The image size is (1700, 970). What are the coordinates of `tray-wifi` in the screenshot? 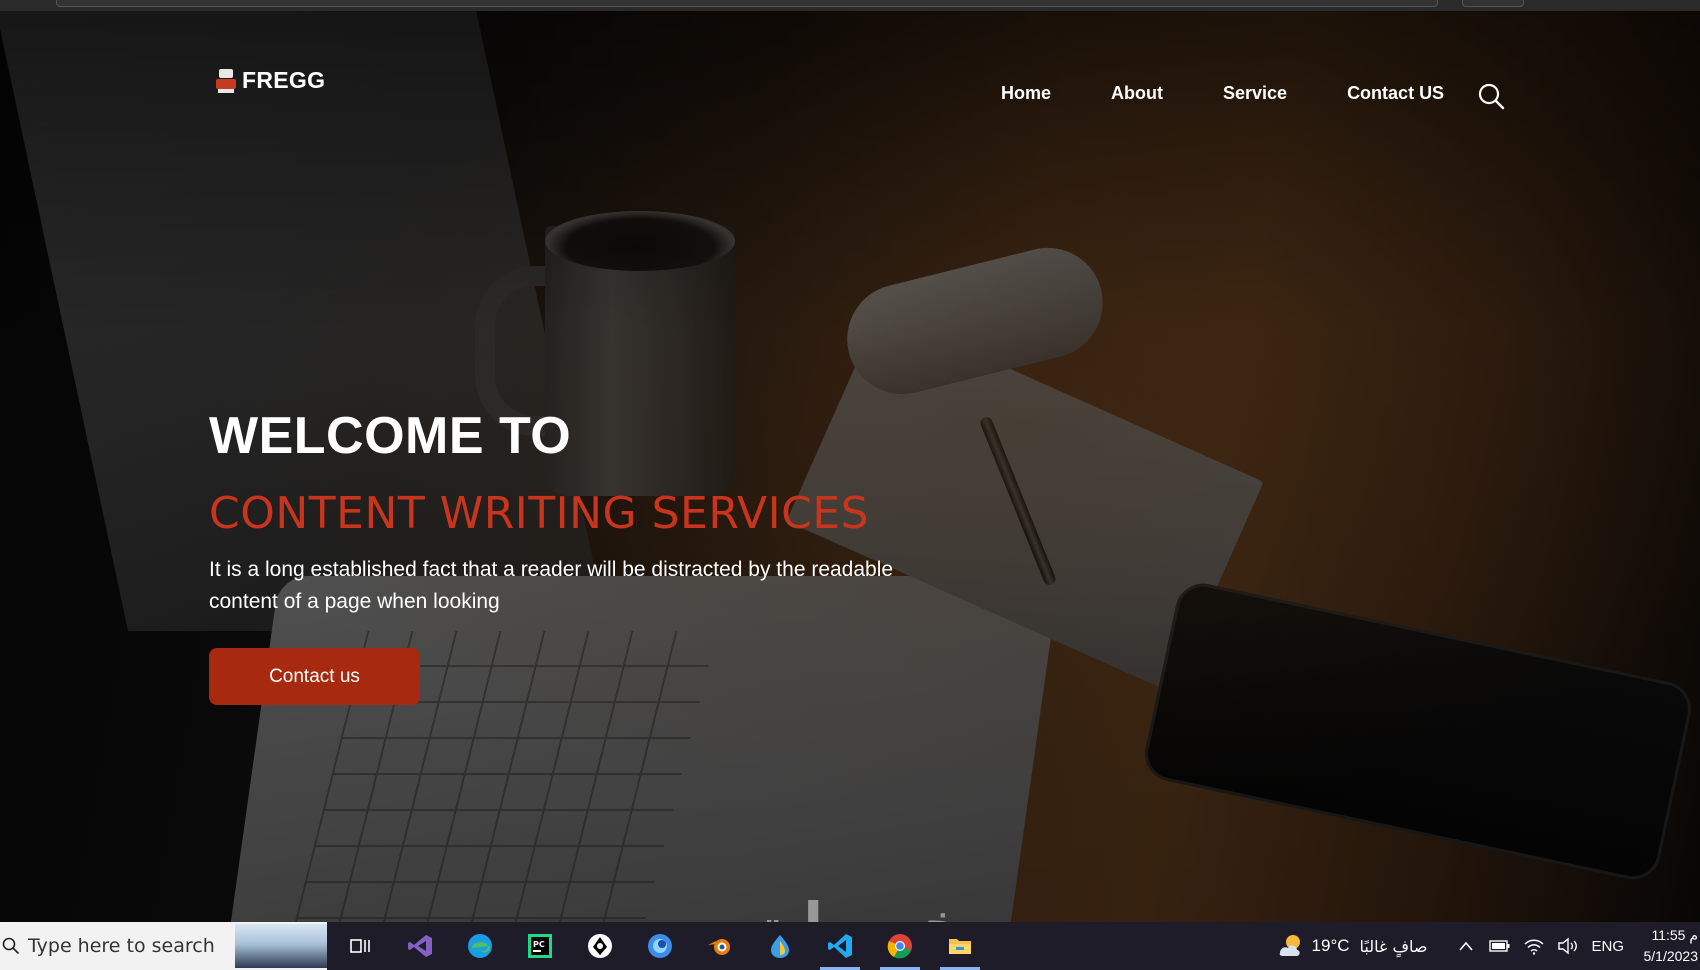 It's located at (1534, 946).